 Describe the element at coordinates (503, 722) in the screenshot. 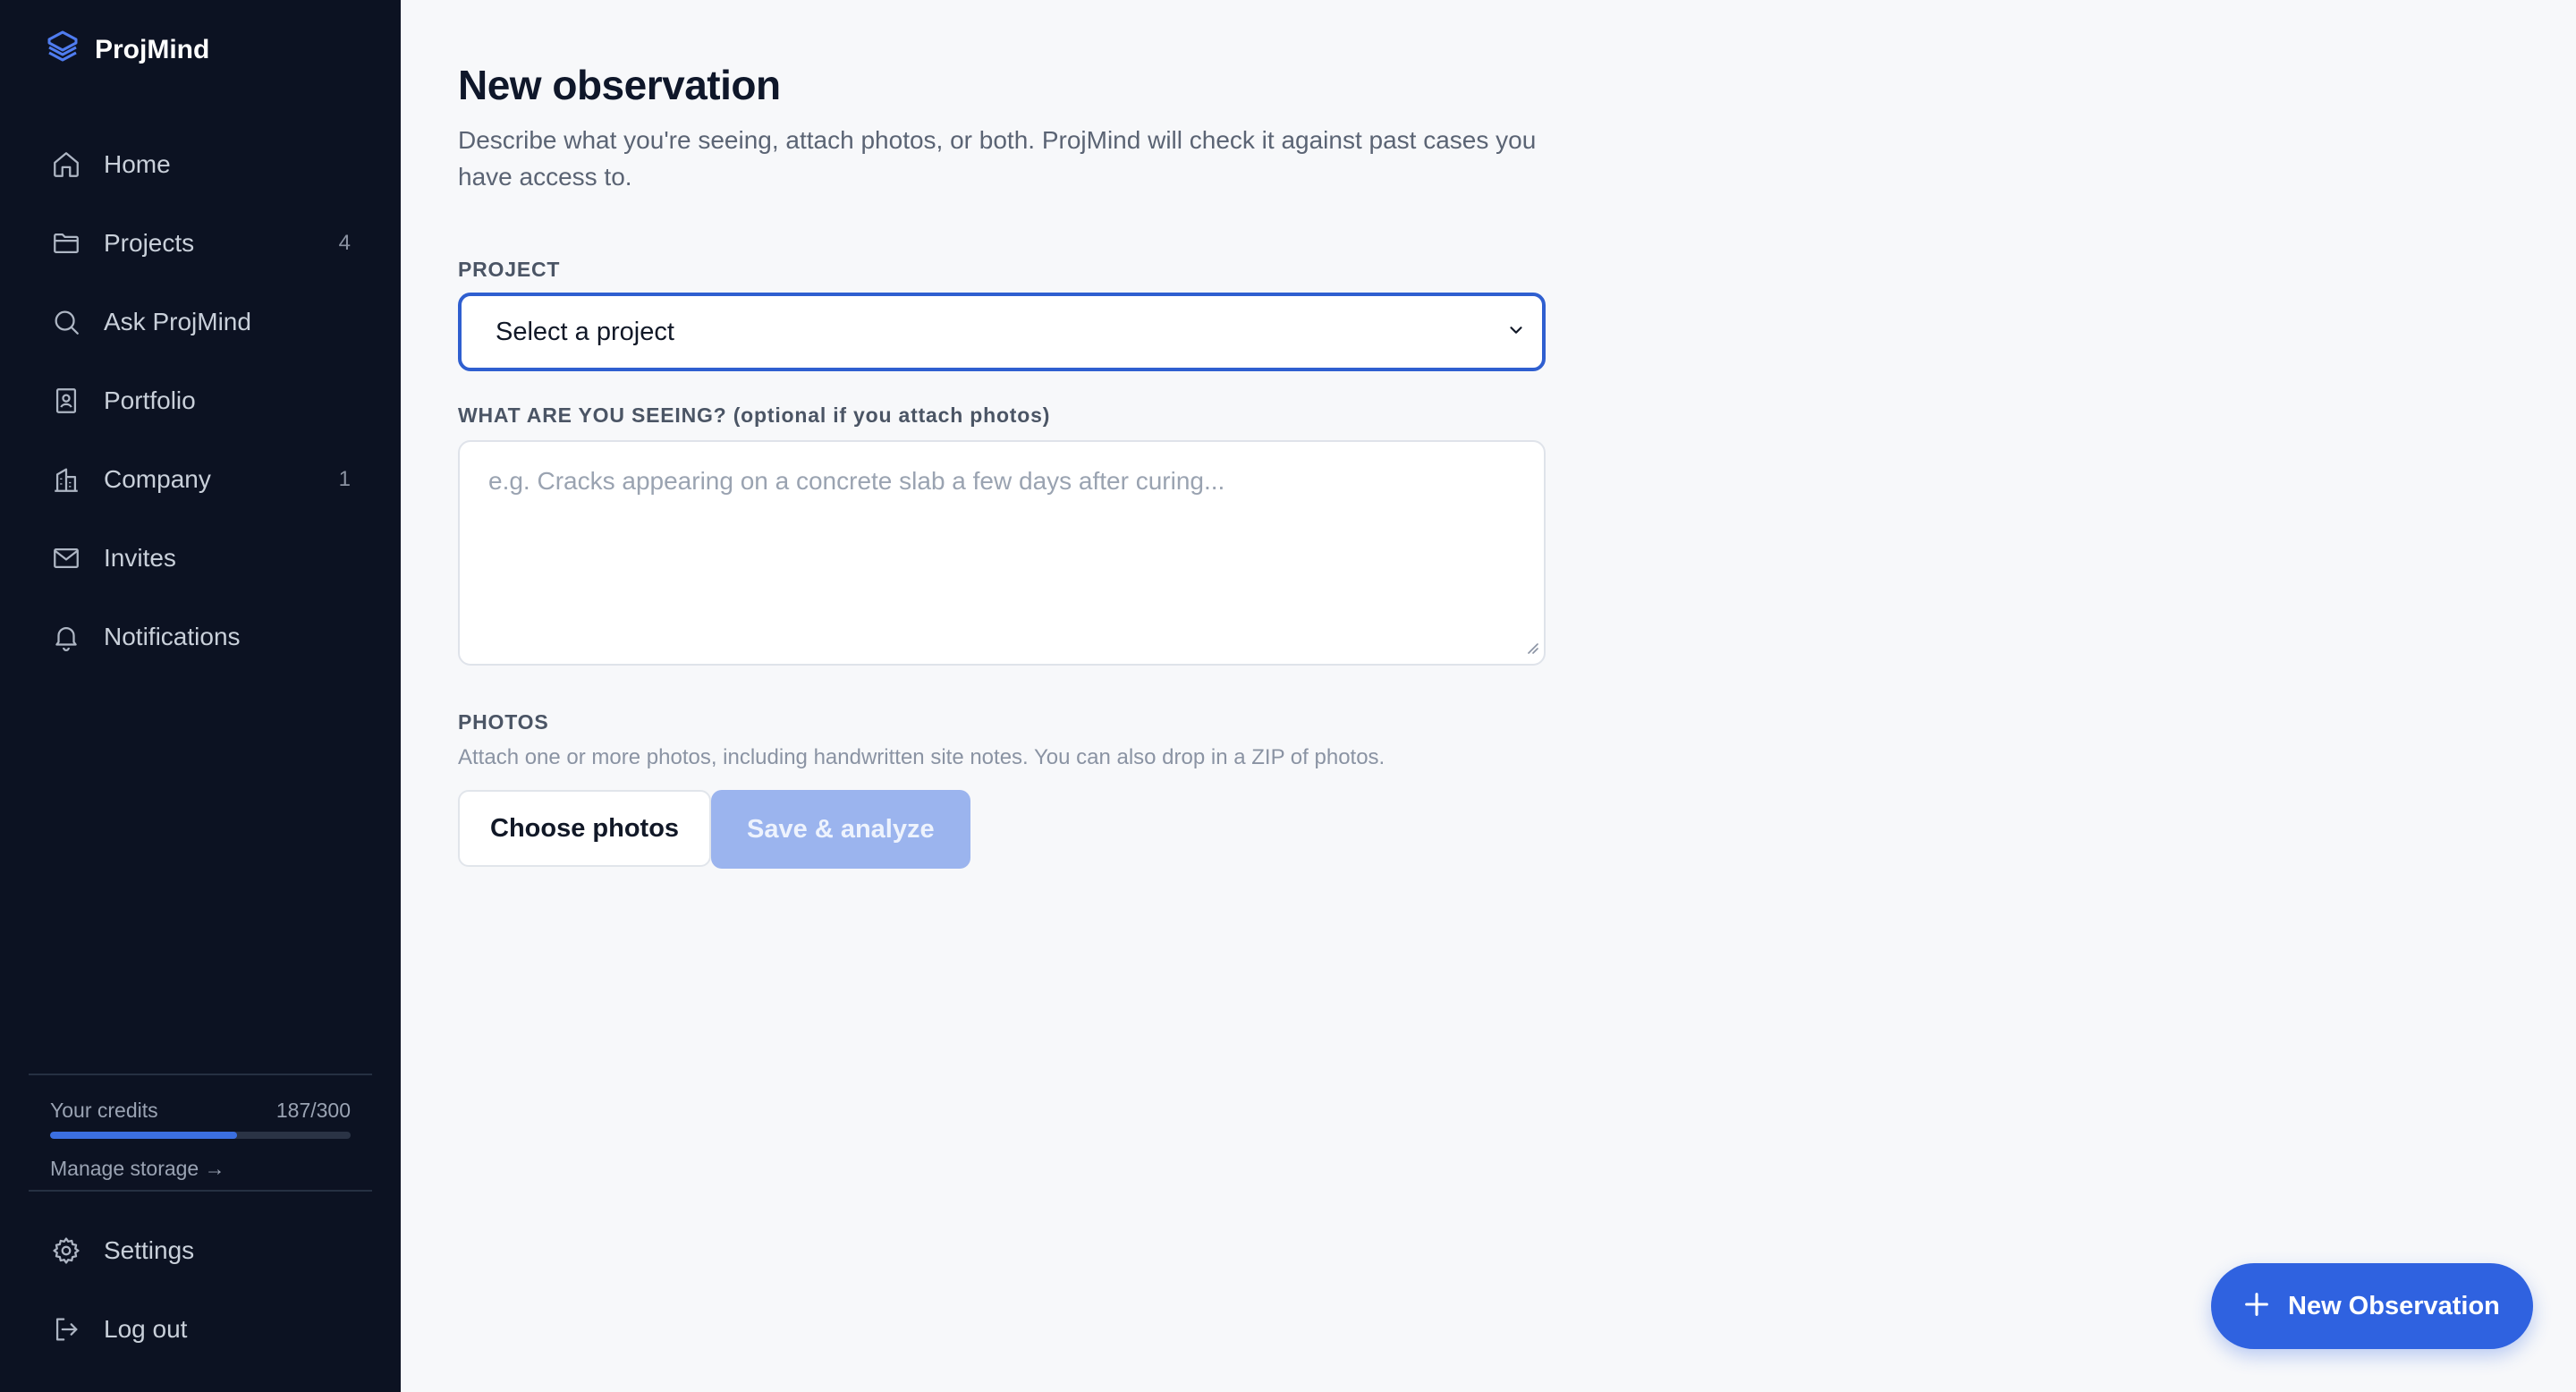

I see `photos-label: PHOTOS` at that location.